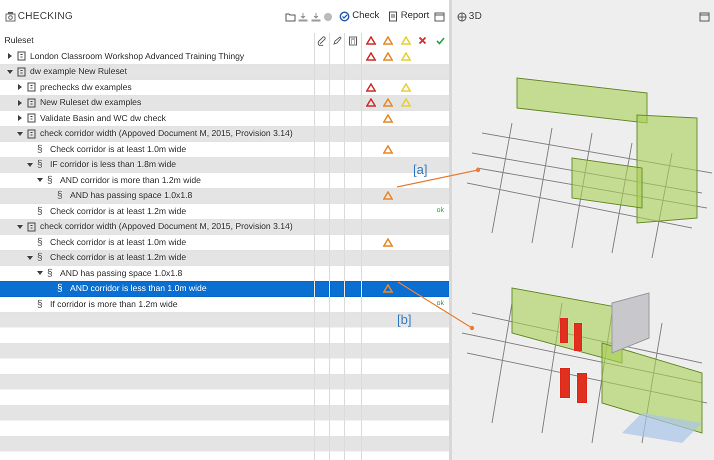  I want to click on camera-icon, so click(10, 16).